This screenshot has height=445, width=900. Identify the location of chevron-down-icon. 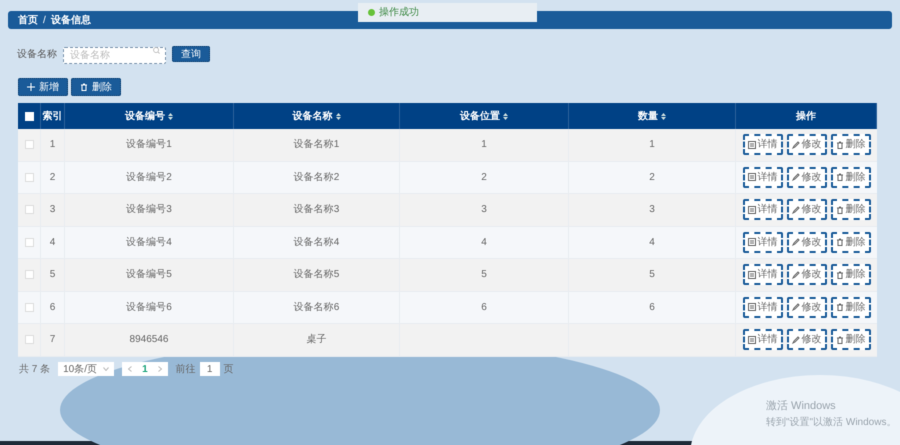
(106, 369).